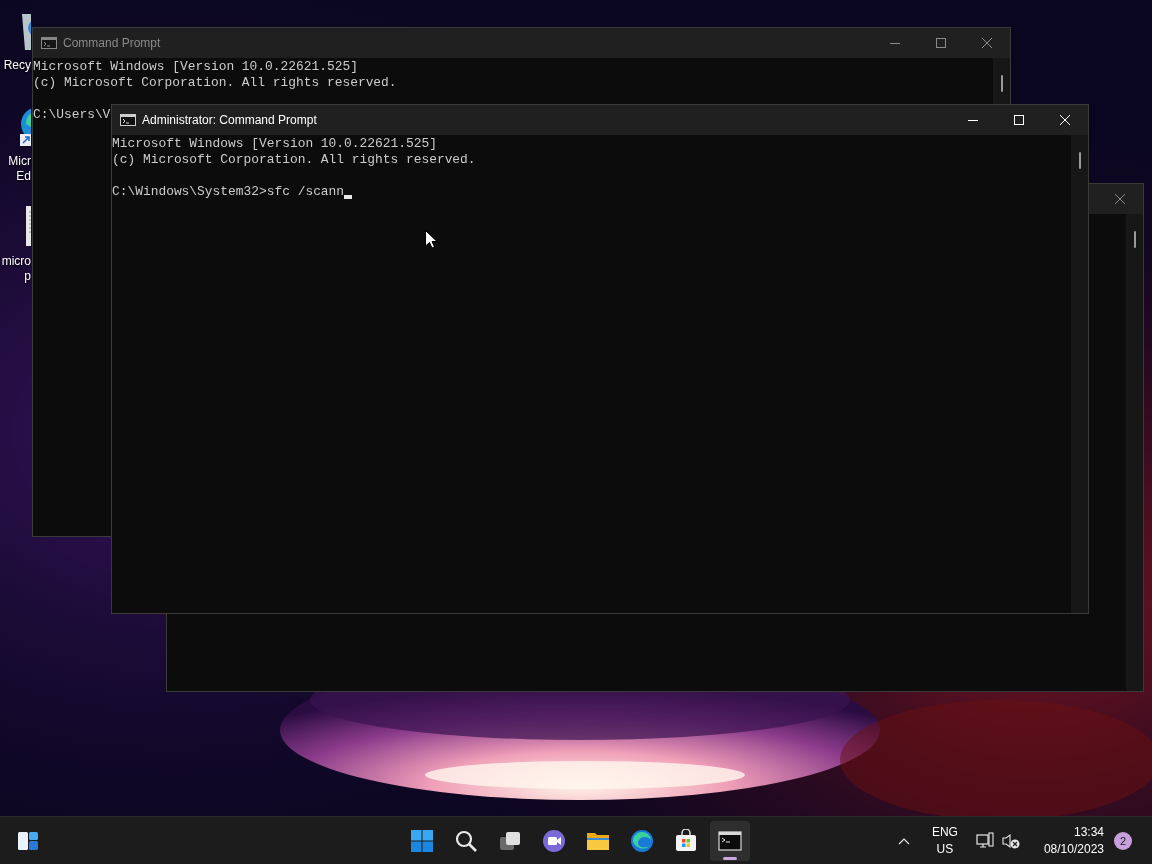 The height and width of the screenshot is (864, 1152). I want to click on console-line: C:\Users\V, so click(72, 115).